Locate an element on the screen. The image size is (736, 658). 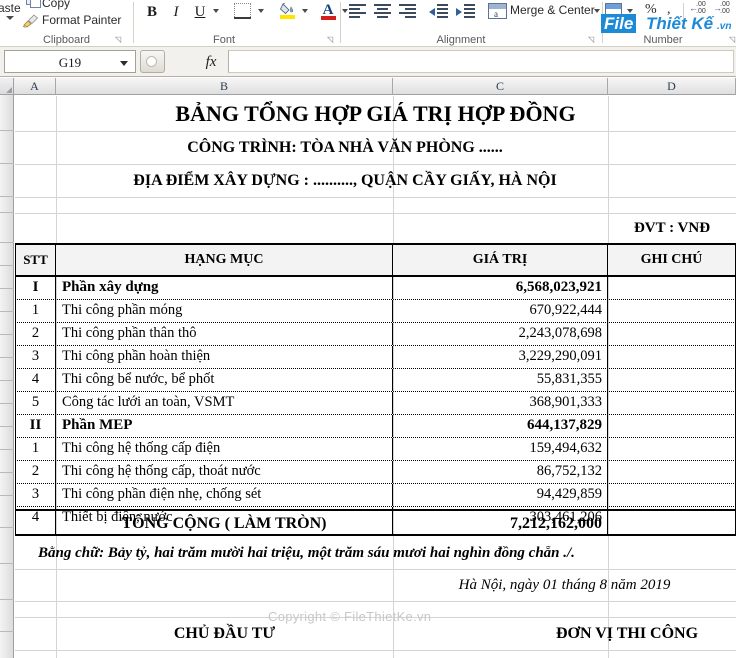
row-item: Thi công phần thân thô is located at coordinates (224, 334).